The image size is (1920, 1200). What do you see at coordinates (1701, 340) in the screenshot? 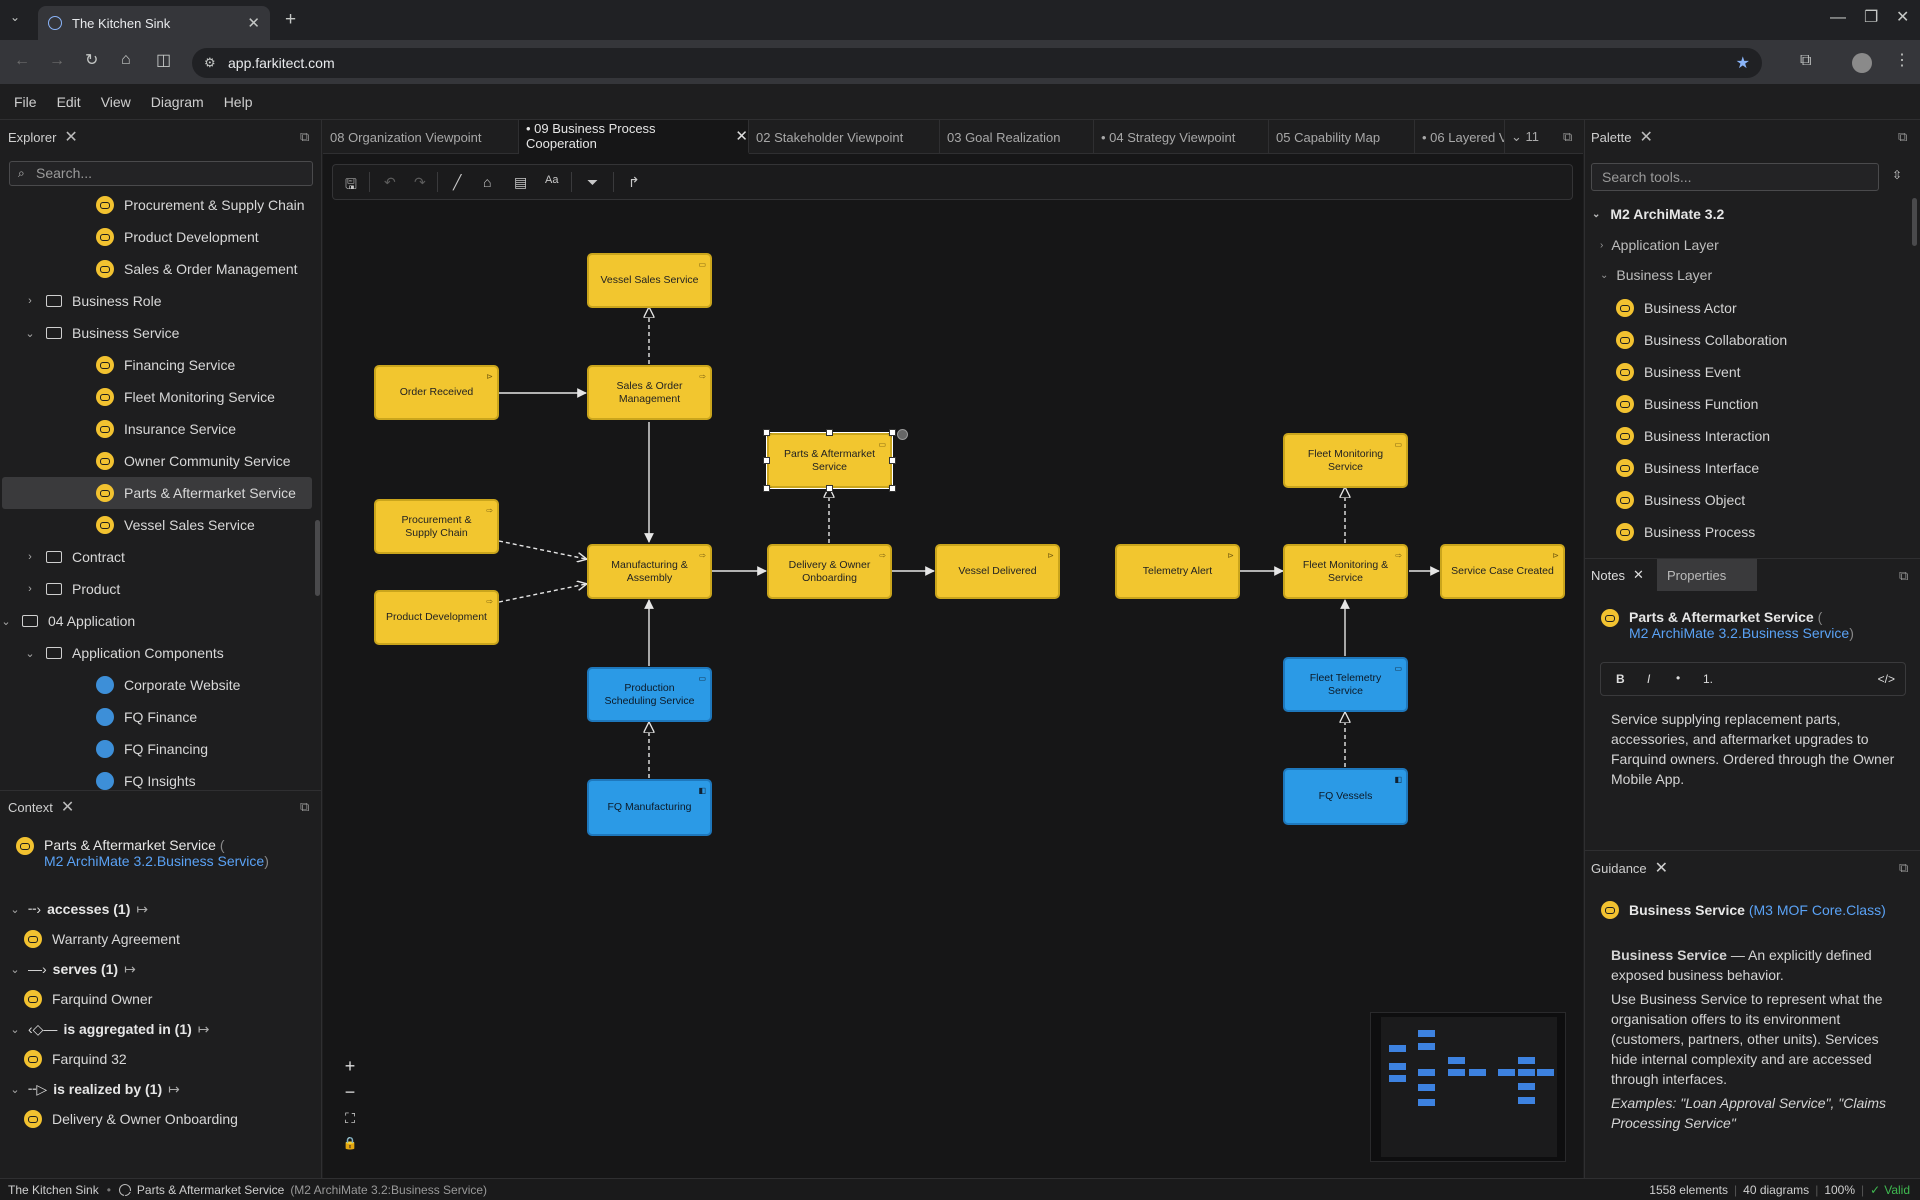
I see `palette-tool-business-collaboration: Business Collaboration` at bounding box center [1701, 340].